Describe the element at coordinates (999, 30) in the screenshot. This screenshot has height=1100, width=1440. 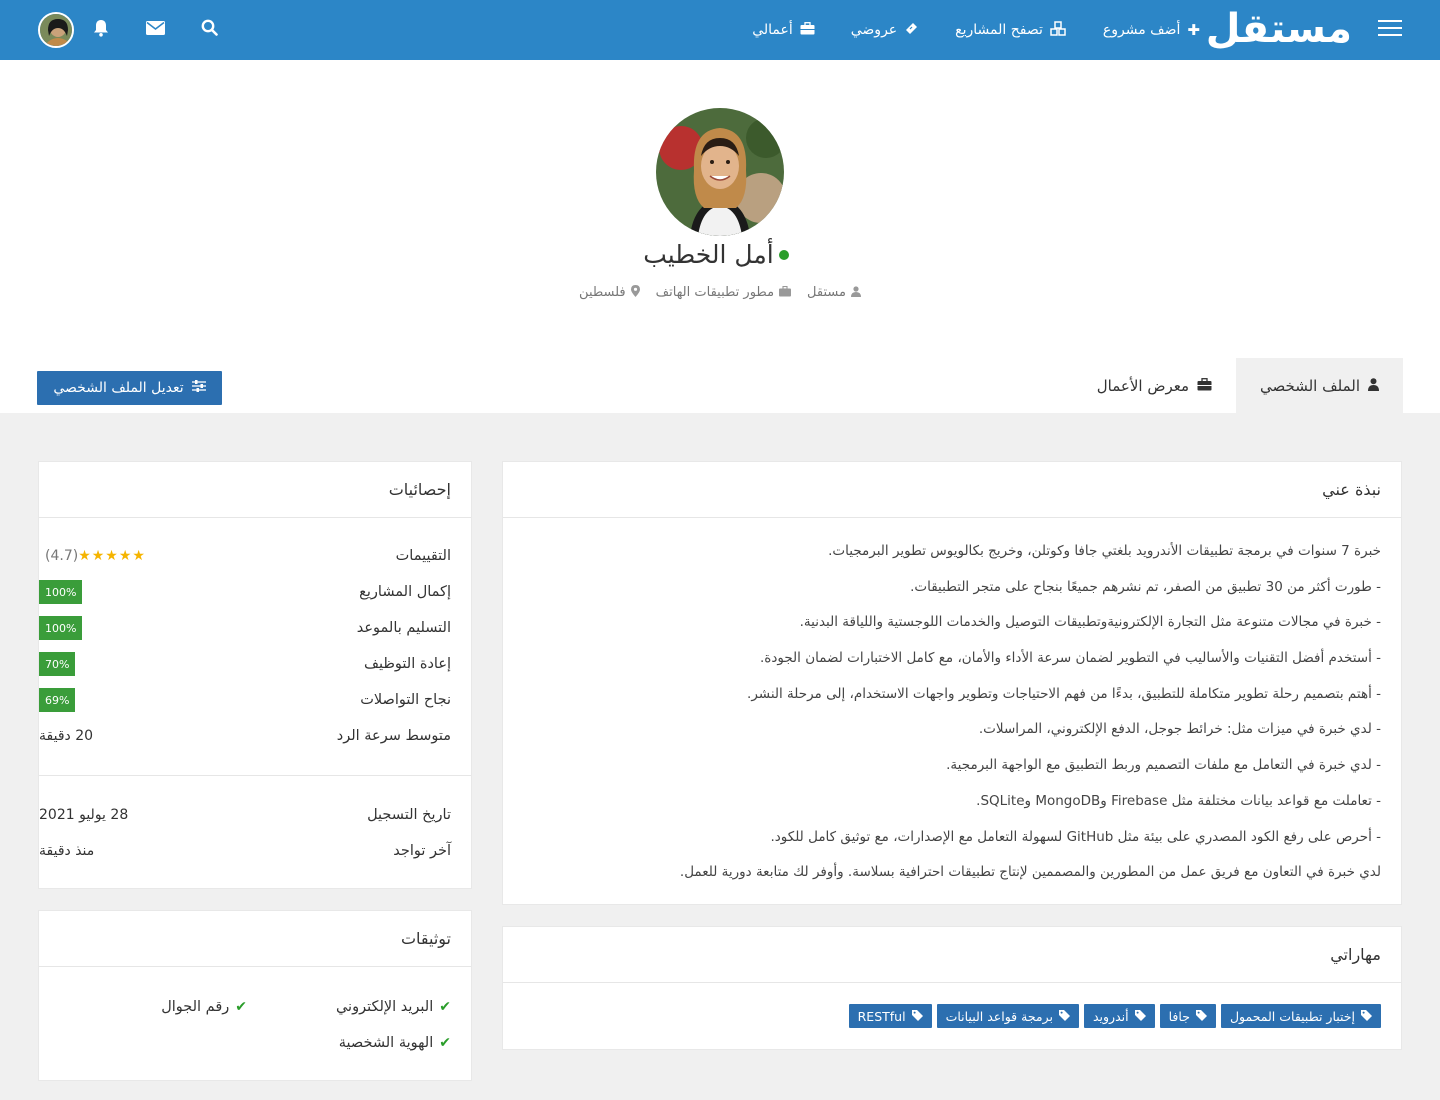
I see `nav-link-label: تصفح المشاريع` at that location.